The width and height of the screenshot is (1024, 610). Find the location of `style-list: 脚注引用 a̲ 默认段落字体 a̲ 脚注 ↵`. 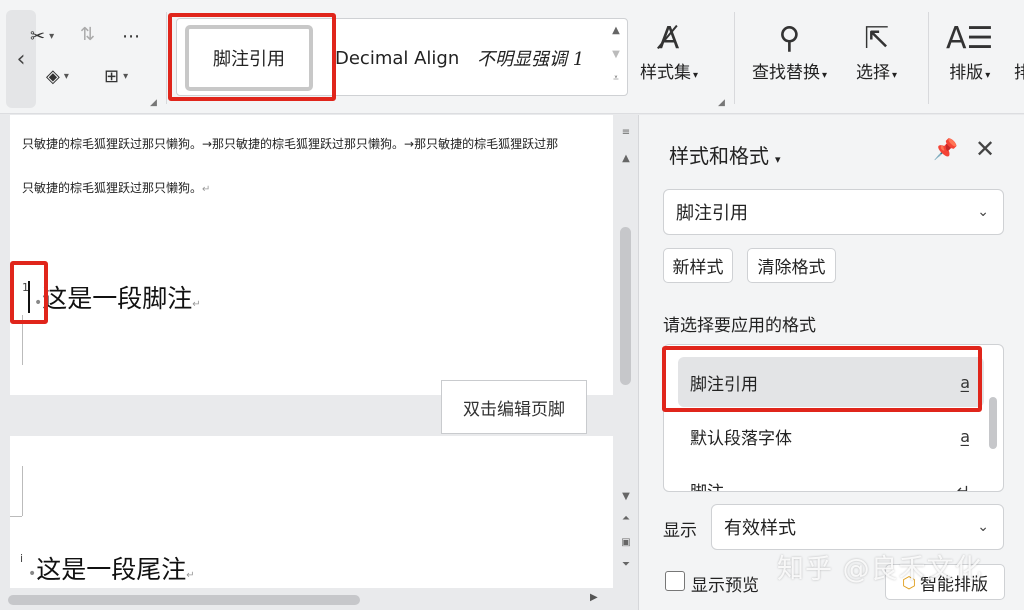

style-list: 脚注引用 a̲ 默认段落字体 a̲ 脚注 ↵ is located at coordinates (833, 418).